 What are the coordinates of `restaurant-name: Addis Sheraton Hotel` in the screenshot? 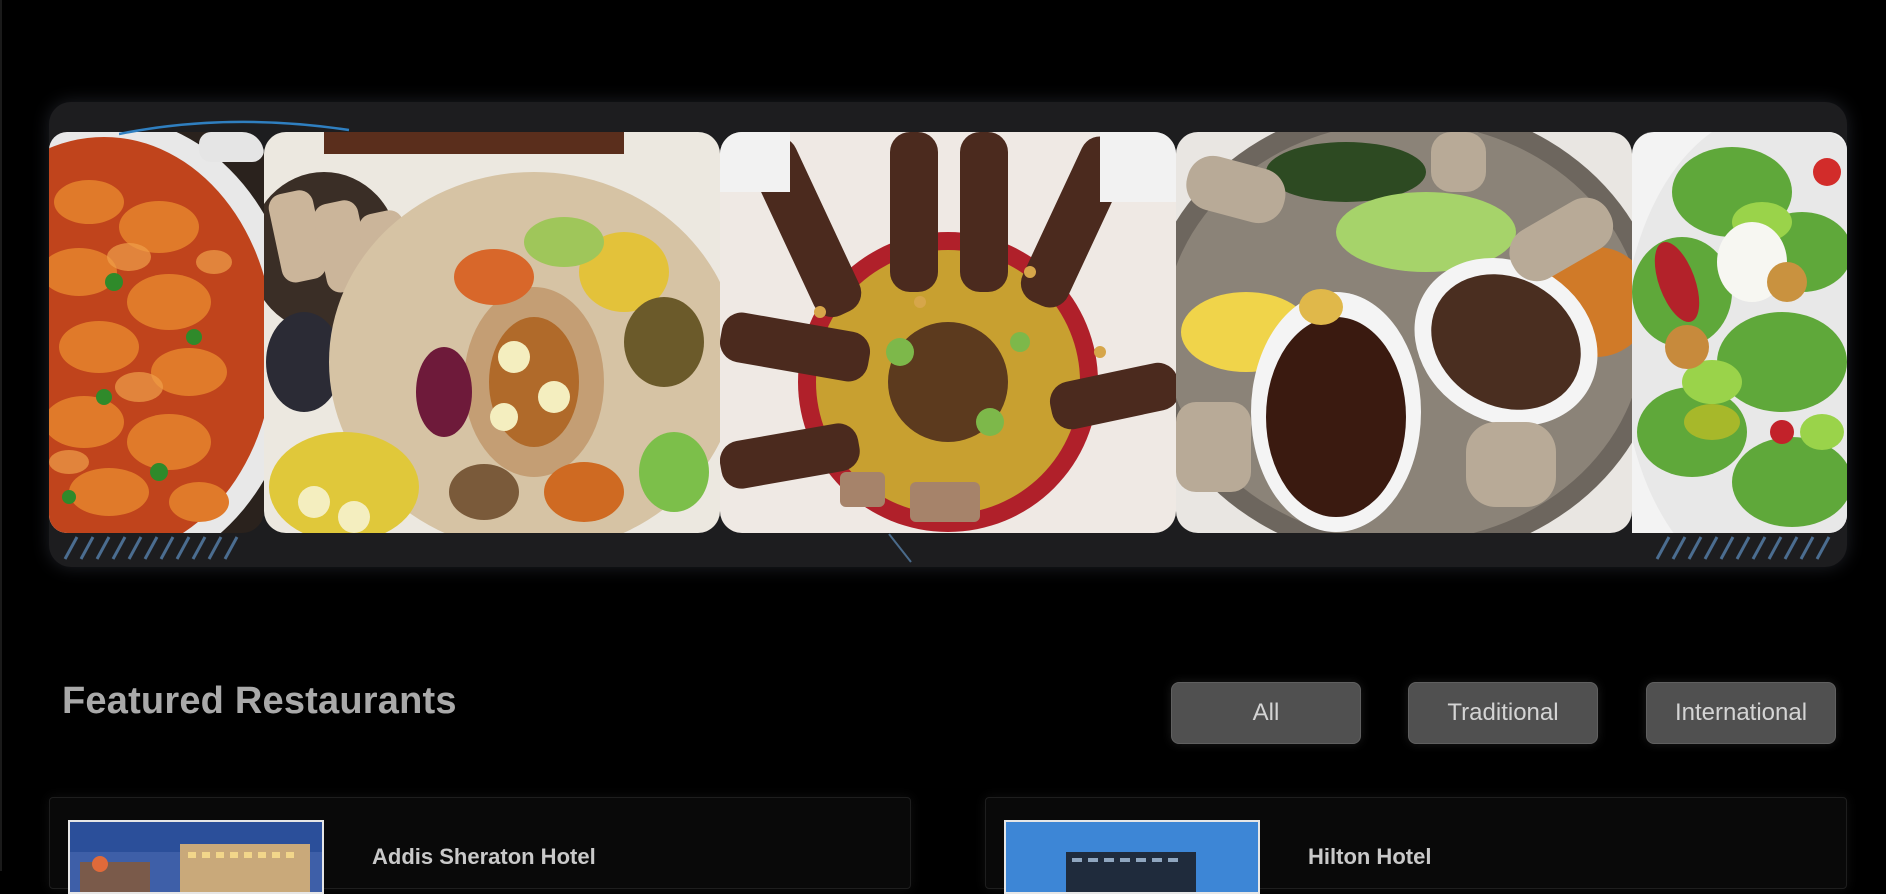 It's located at (484, 857).